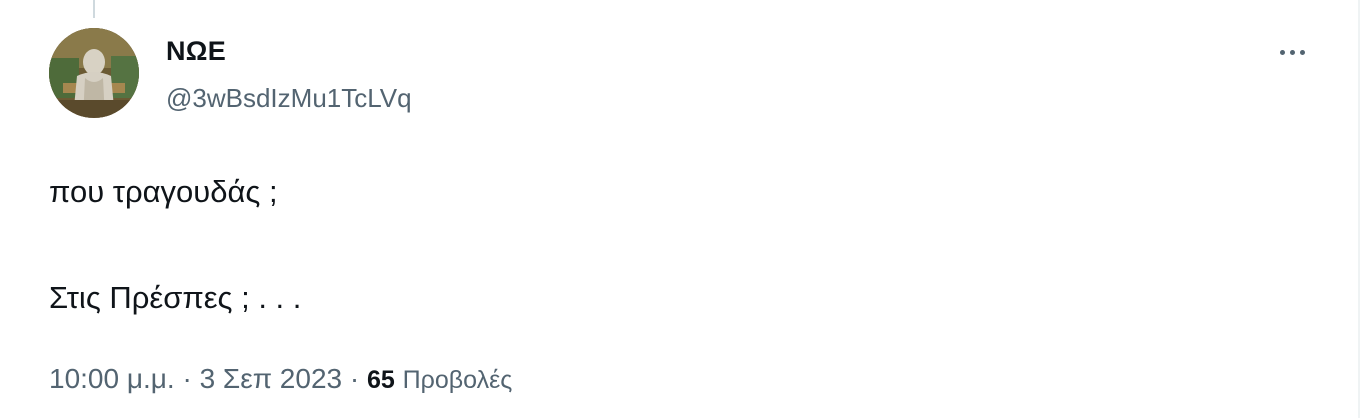 This screenshot has height=418, width=1360. I want to click on tweet-metadata: 10:00 μ.μ. · 3 Σεπ 2023 · 65 Προβολές, so click(280, 379).